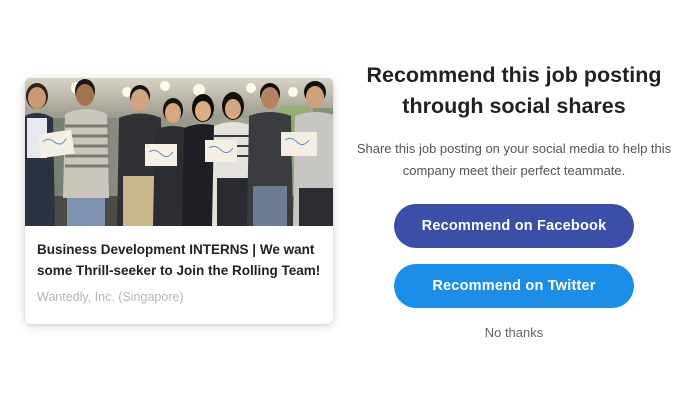 The height and width of the screenshot is (402, 696). I want to click on no-thanks-link: No thanks, so click(514, 332).